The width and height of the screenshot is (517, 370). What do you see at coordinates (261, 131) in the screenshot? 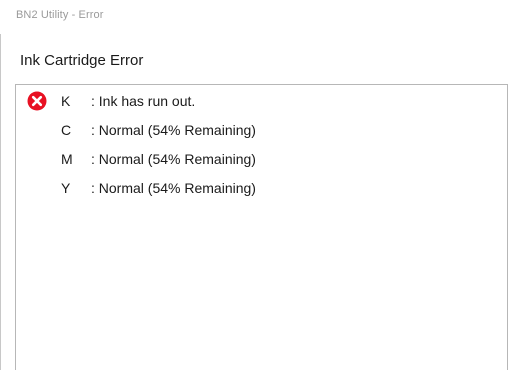
I see `list-item-c: C : Normal (54% Remaining)` at bounding box center [261, 131].